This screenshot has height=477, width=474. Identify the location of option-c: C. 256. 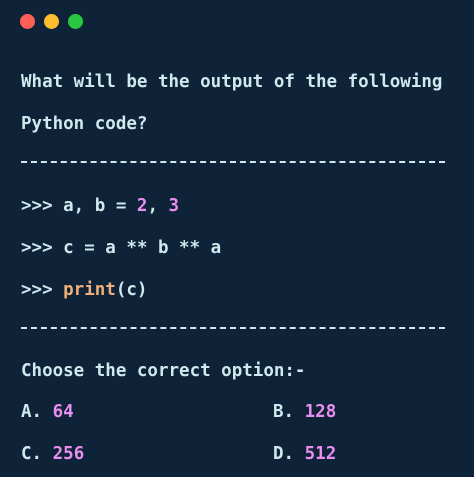
(52, 454).